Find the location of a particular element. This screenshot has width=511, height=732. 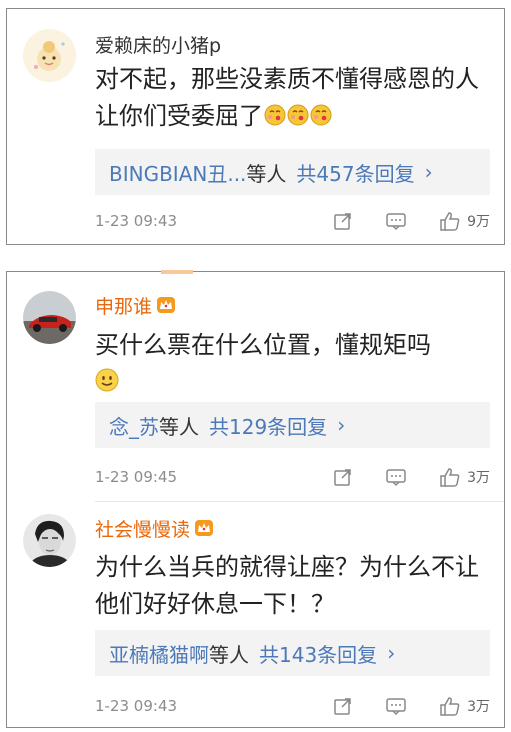

comment-text: 买什么票在什么位置，懂规矩吗 is located at coordinates (290, 365).